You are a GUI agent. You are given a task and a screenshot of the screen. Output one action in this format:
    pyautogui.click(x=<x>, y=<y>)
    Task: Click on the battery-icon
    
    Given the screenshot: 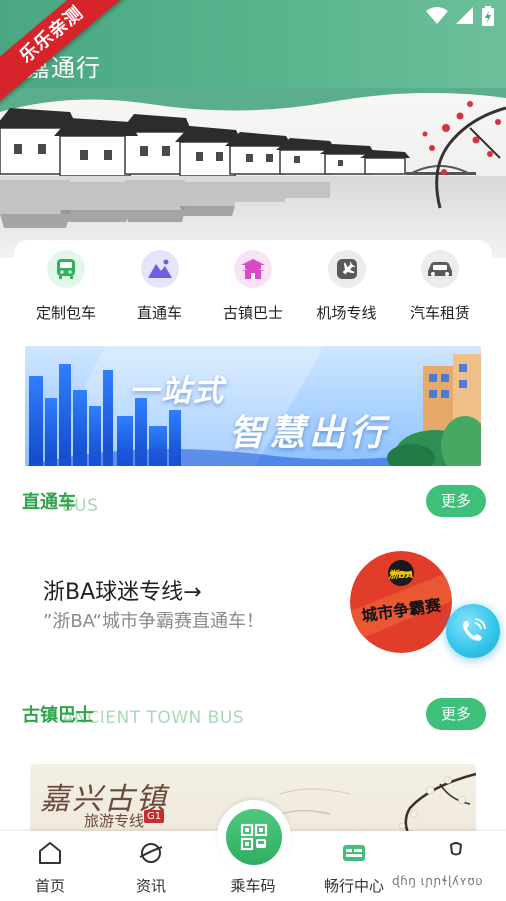 What is the action you would take?
    pyautogui.click(x=488, y=16)
    